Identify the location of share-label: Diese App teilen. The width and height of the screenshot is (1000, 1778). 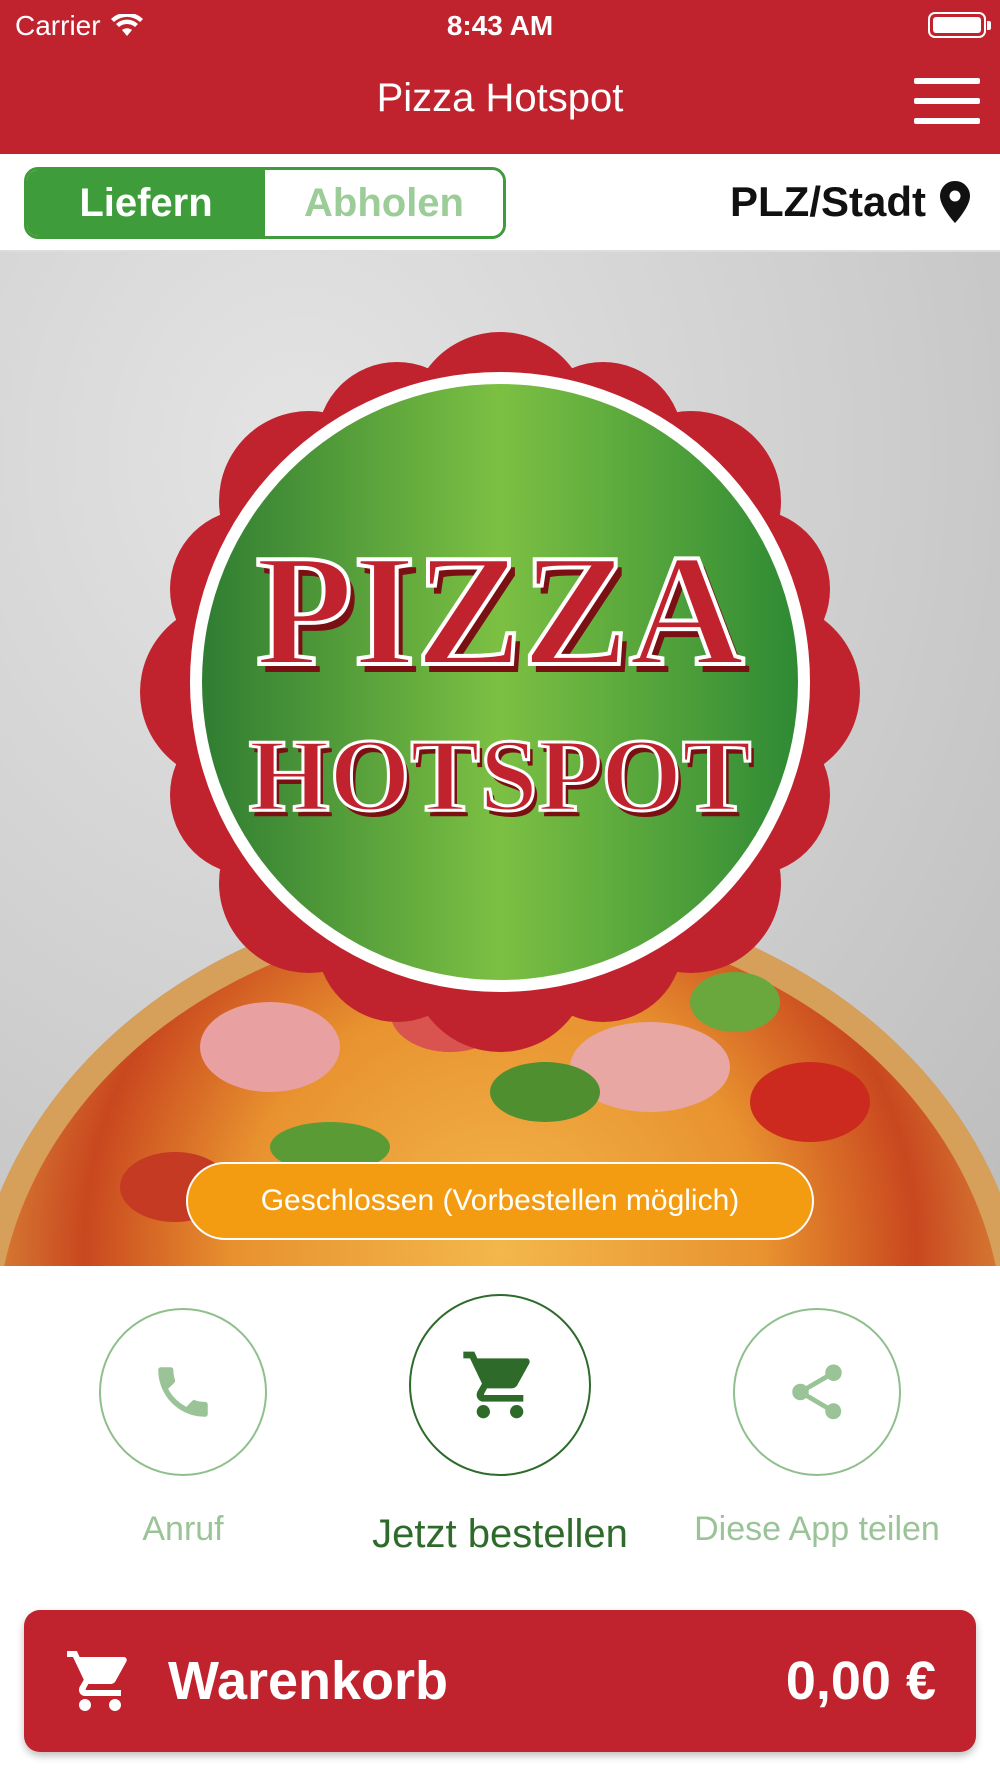
(817, 1529).